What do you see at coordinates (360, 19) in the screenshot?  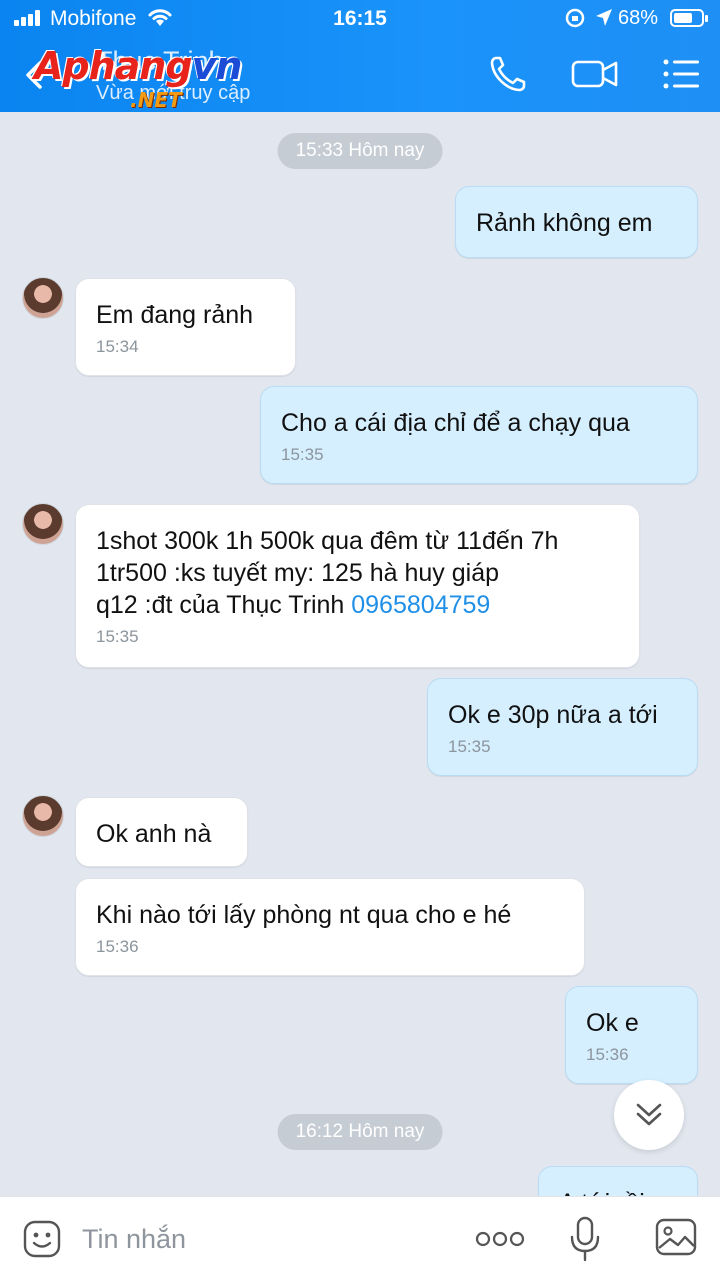 I see `status-bar: Mobifone 16:15 68%` at bounding box center [360, 19].